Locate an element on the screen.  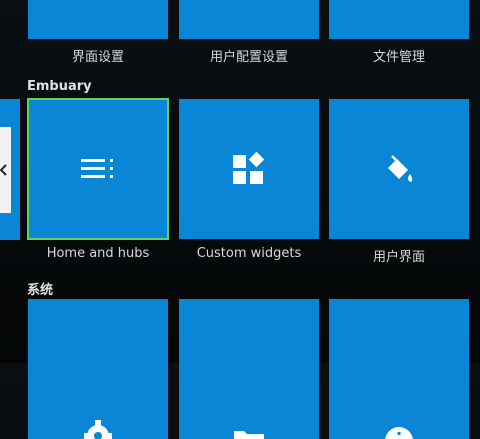
tile-system-settings is located at coordinates (98, 369).